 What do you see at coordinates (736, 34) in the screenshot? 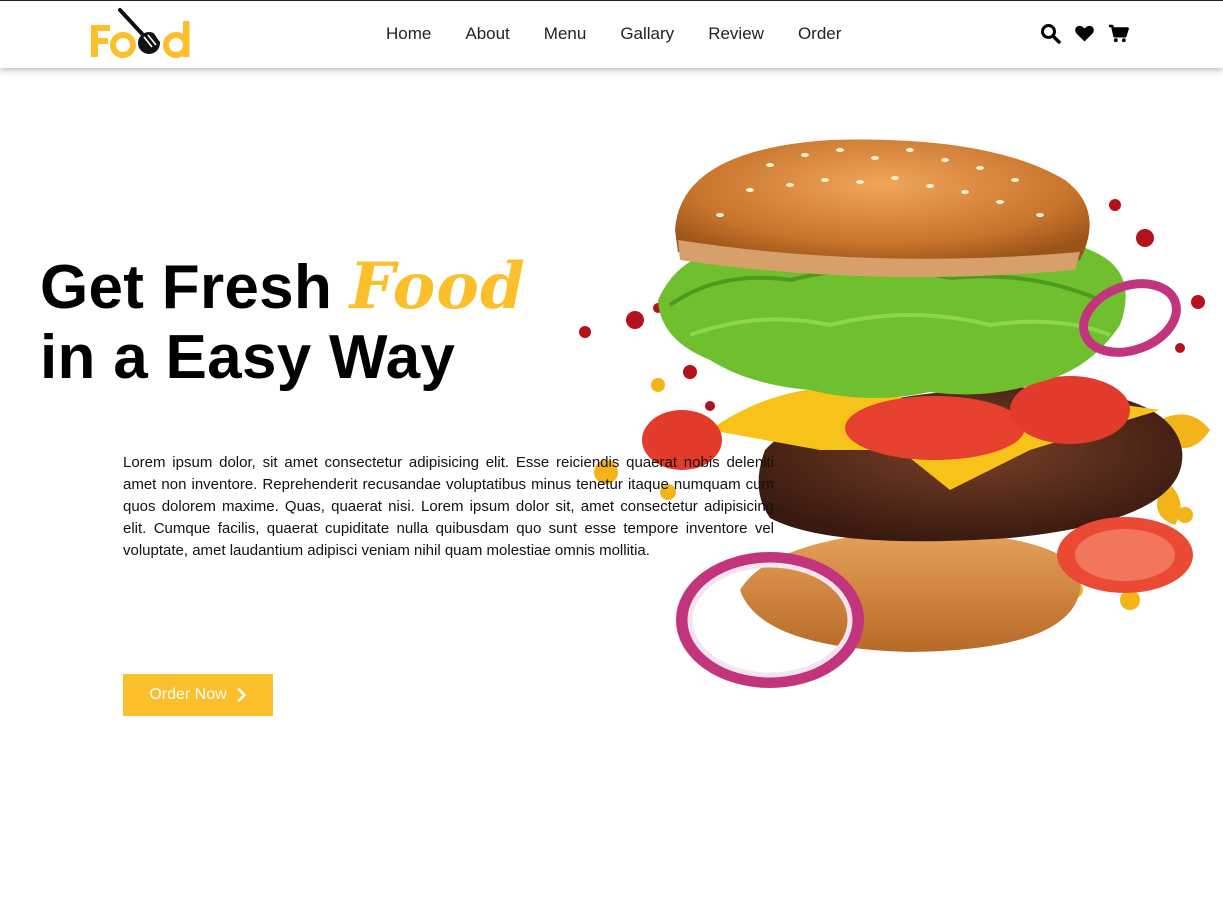
I see `nav-link-review: Review` at bounding box center [736, 34].